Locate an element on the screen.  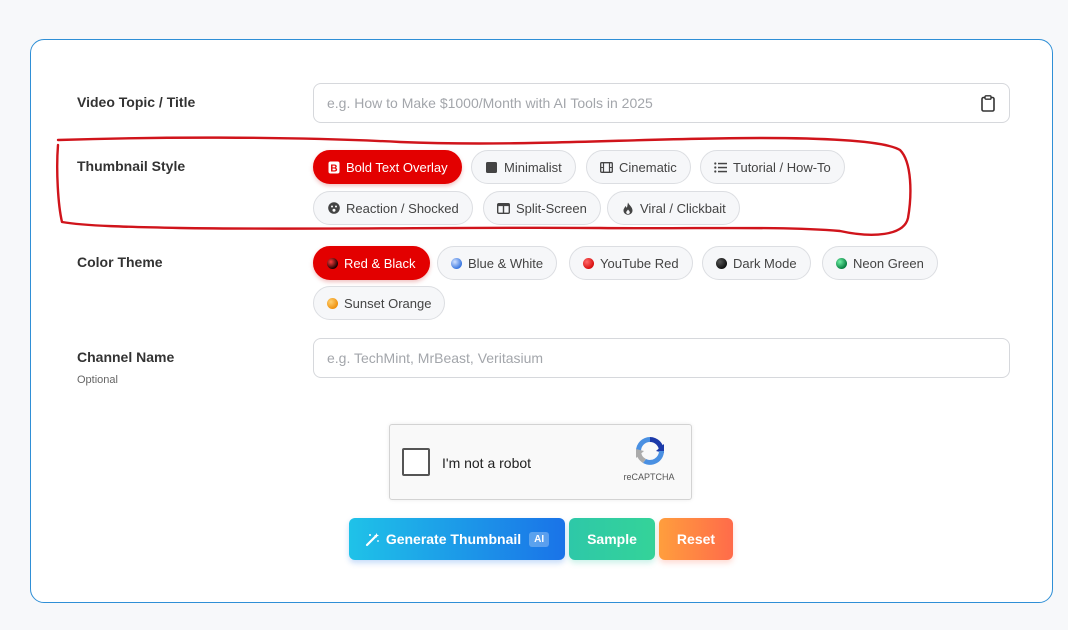
magic-wand-icon is located at coordinates (372, 539).